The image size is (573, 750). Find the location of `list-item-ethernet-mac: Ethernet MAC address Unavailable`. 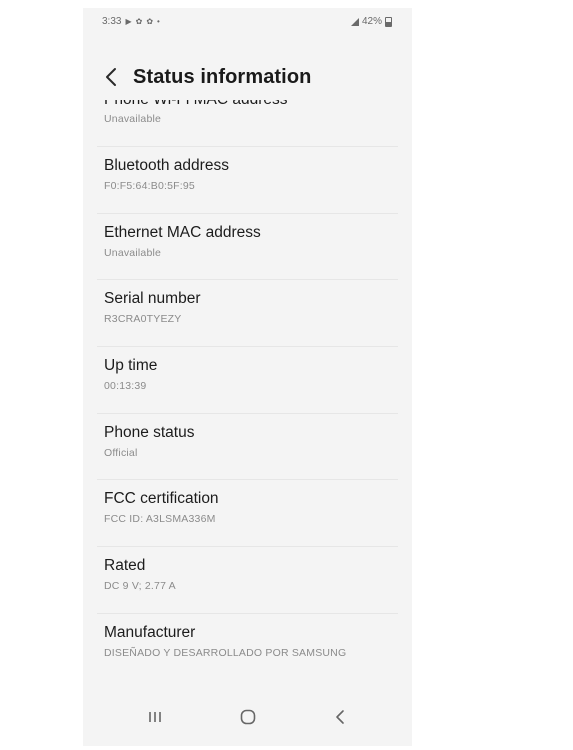

list-item-ethernet-mac: Ethernet MAC address Unavailable is located at coordinates (247, 247).